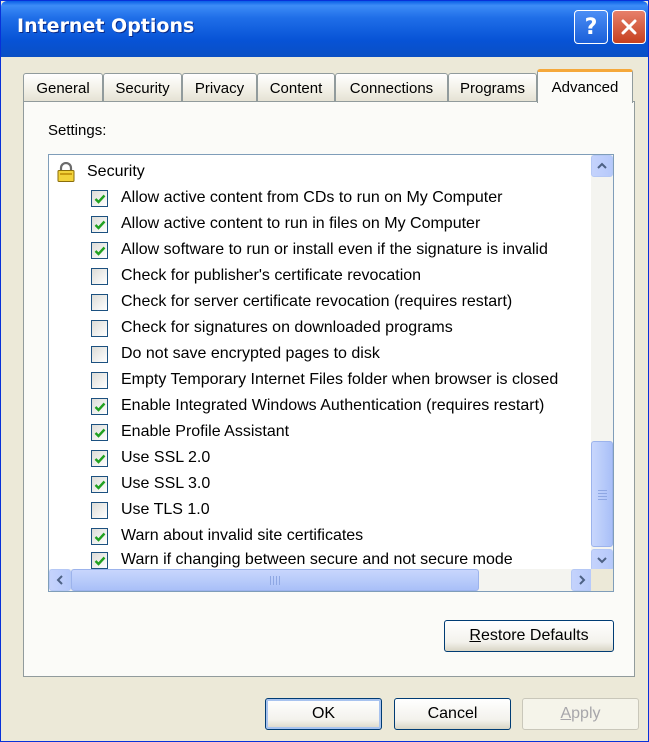  I want to click on ok-label: OK, so click(323, 713).